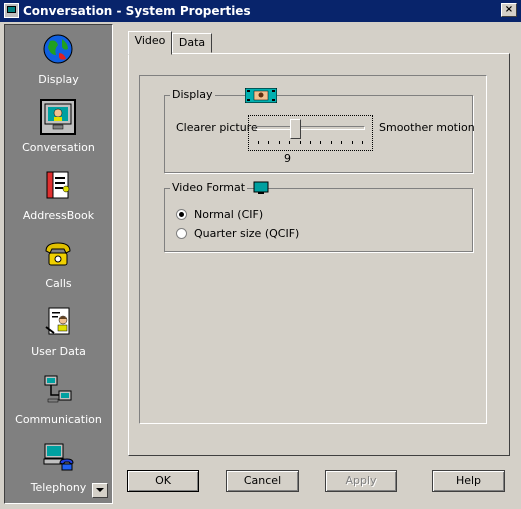 This screenshot has width=521, height=509. I want to click on telephone-icon, so click(58, 254).